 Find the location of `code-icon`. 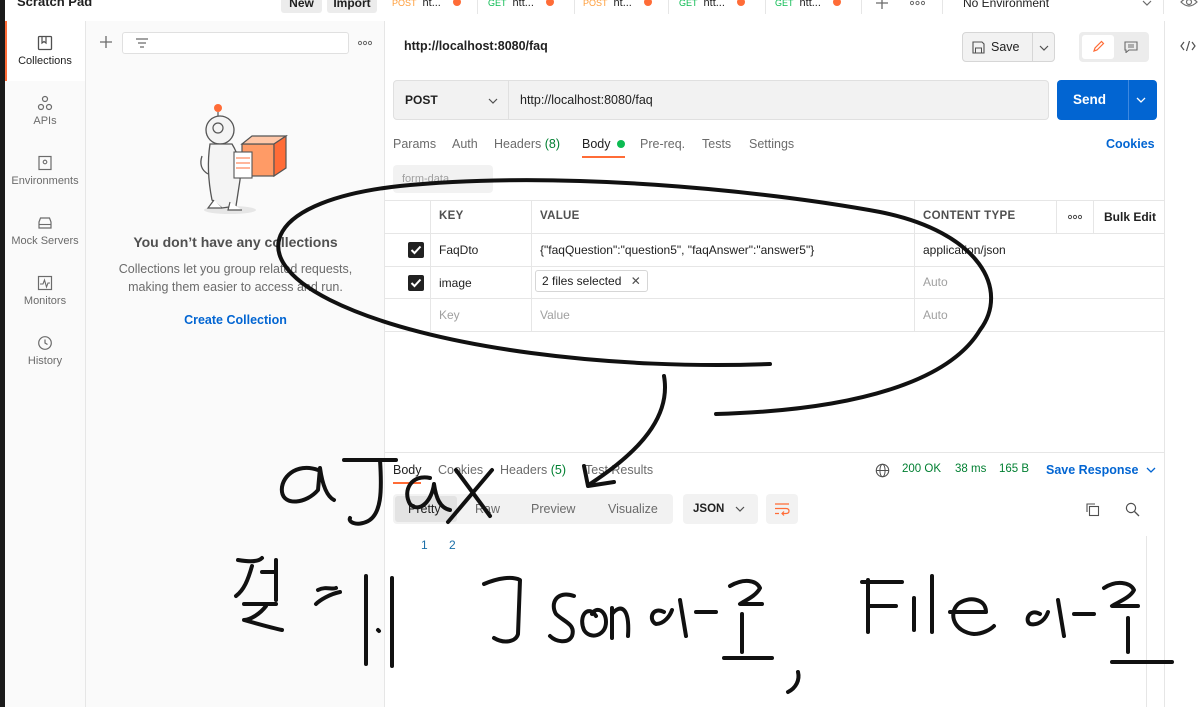

code-icon is located at coordinates (1188, 46).